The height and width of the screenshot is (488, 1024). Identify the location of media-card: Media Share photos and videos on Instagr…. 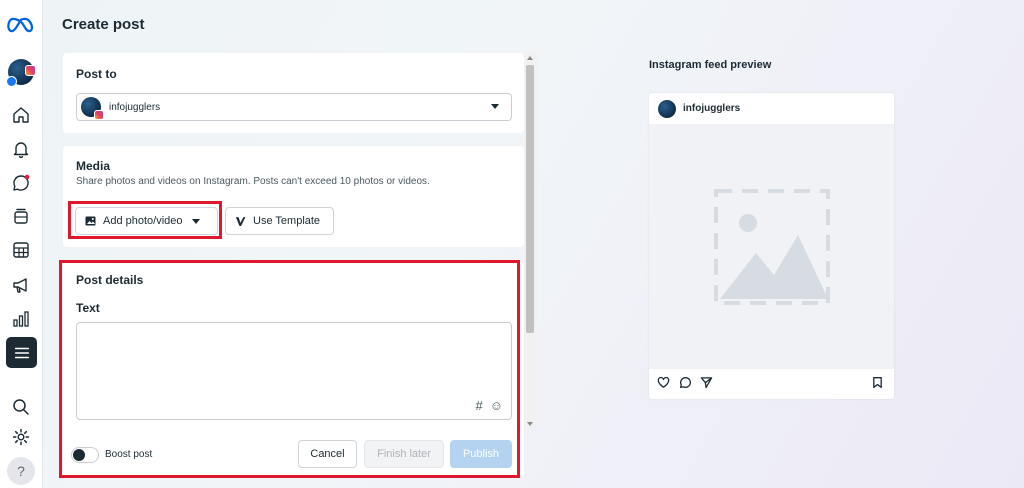
(293, 196).